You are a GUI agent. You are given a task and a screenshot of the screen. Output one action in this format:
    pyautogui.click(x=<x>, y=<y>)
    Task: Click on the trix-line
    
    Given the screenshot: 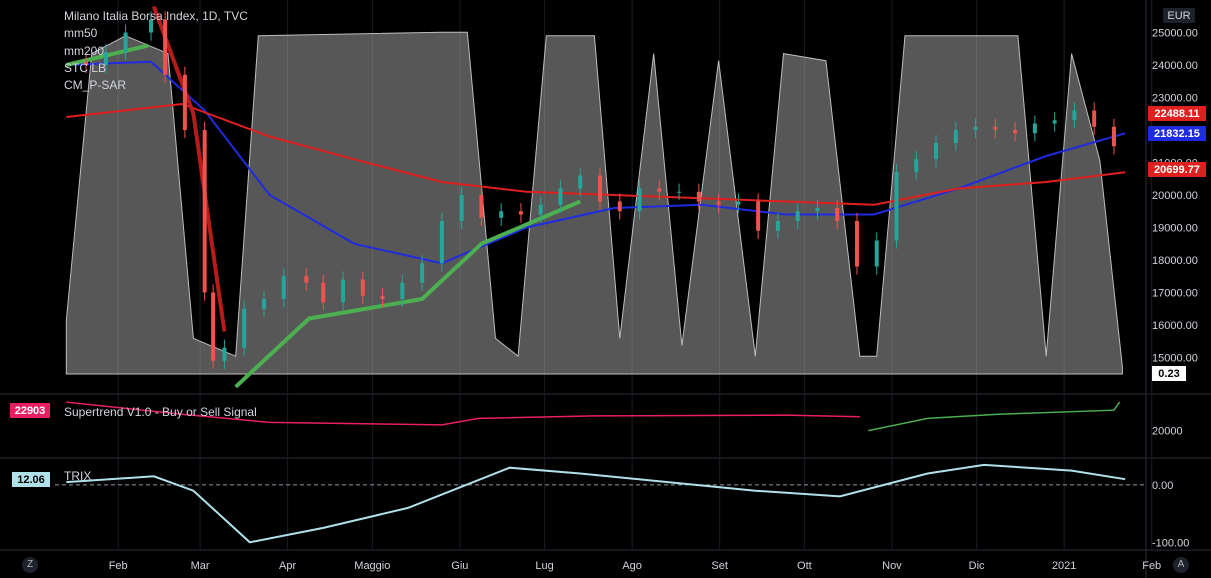 What is the action you would take?
    pyautogui.click(x=596, y=503)
    